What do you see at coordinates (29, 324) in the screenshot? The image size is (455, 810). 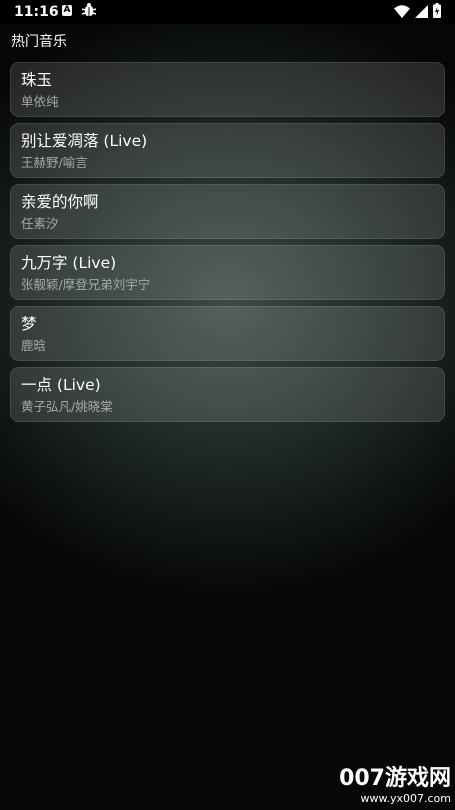 I see `song-title: 梦` at bounding box center [29, 324].